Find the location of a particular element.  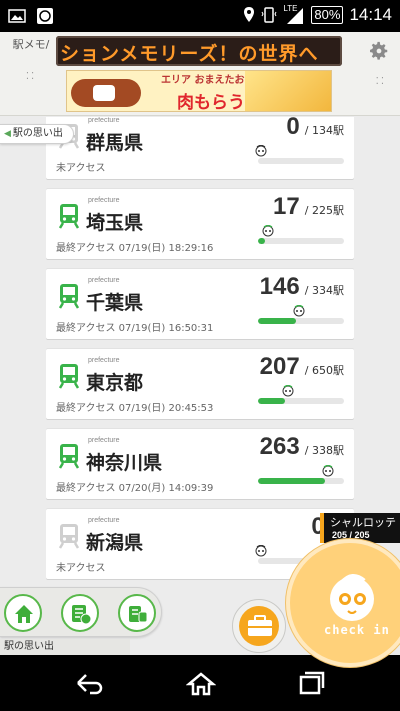

gallery-icon is located at coordinates (17, 16).